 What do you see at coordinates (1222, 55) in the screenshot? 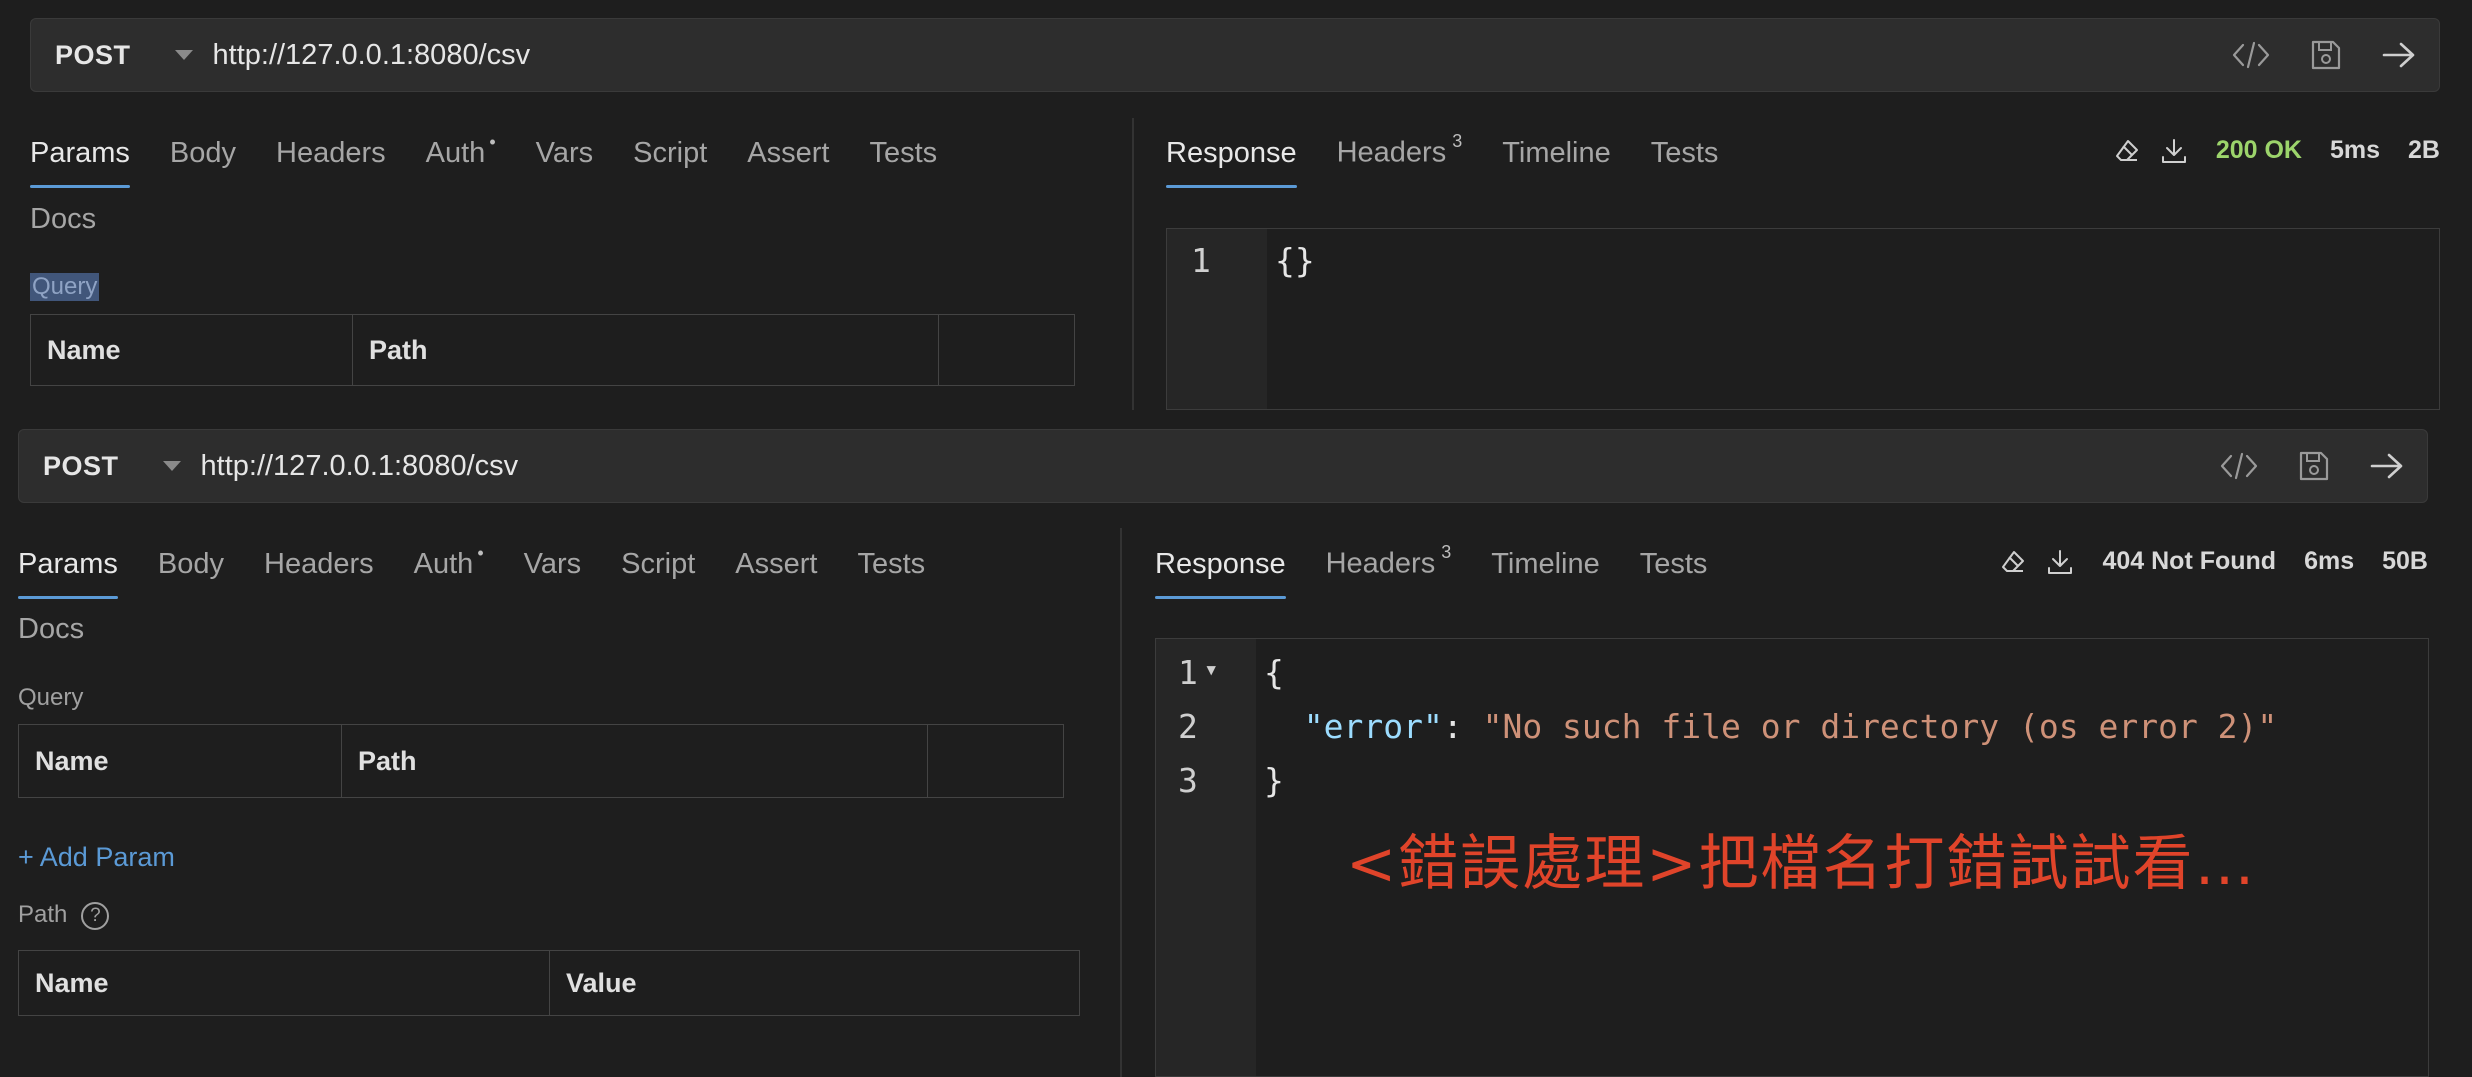
I see `top-url-input: http://127.0.0.1:8080/csv` at bounding box center [1222, 55].